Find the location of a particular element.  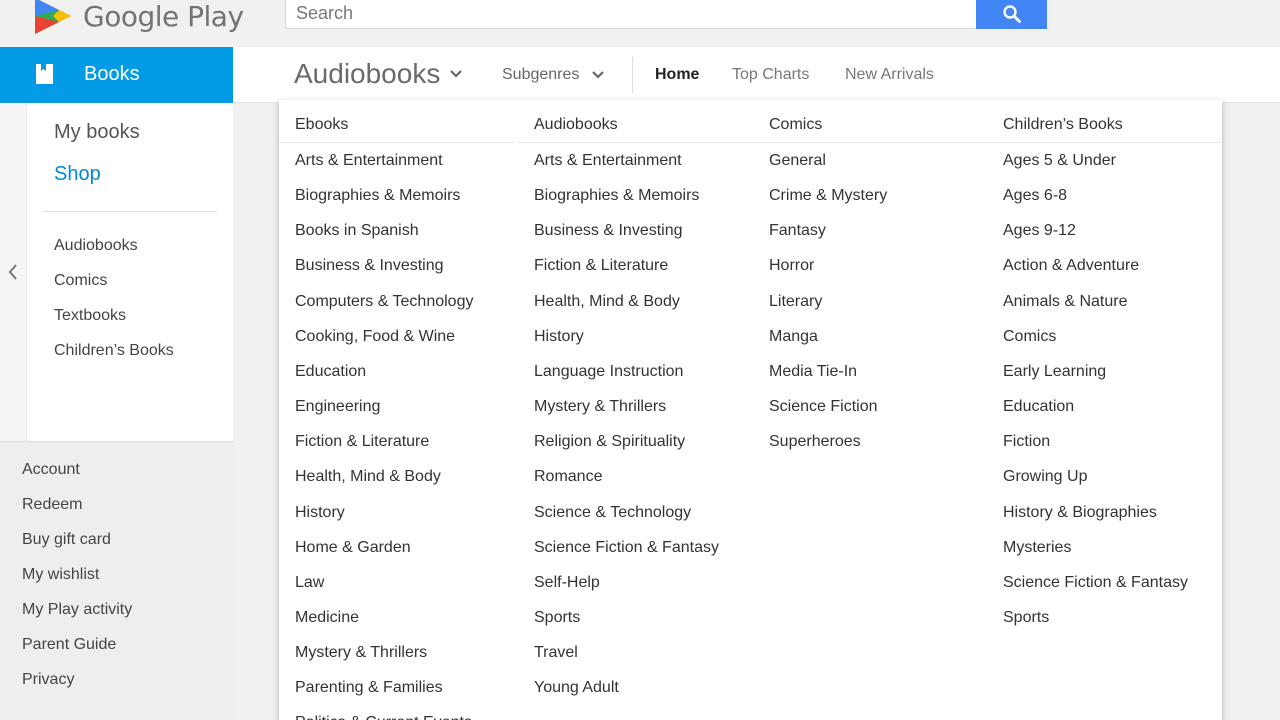

logo-text: Google Play is located at coordinates (163, 16).